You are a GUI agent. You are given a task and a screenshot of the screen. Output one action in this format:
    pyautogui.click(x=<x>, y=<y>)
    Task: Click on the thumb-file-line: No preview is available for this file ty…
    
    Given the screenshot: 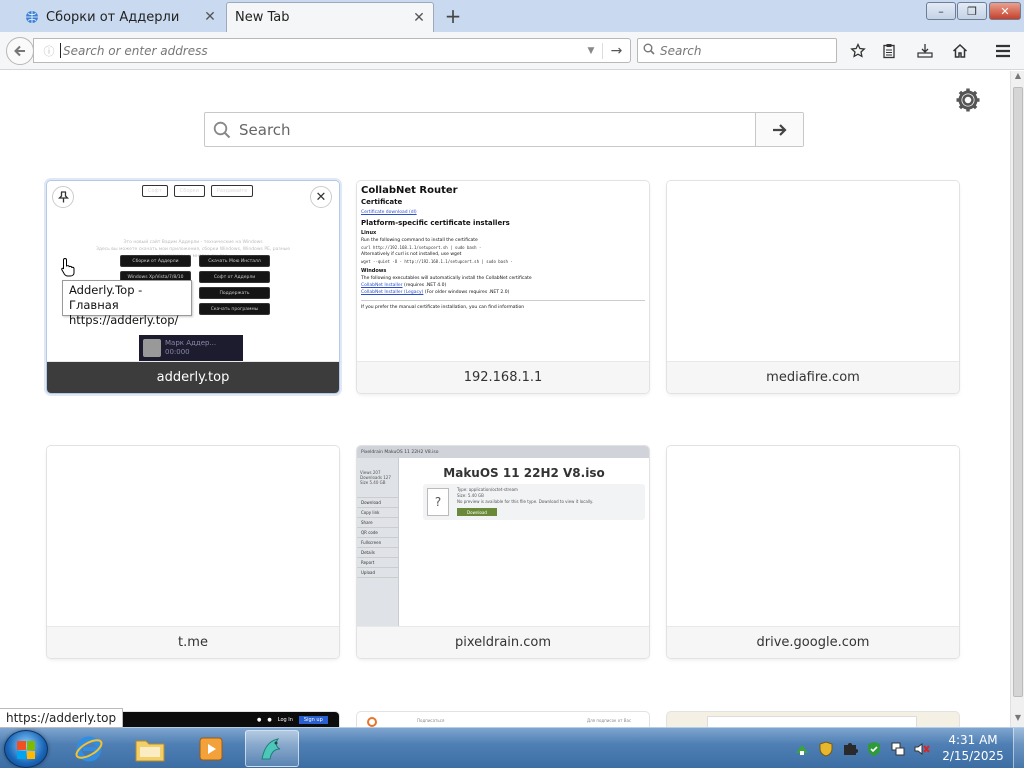 What is the action you would take?
    pyautogui.click(x=525, y=501)
    